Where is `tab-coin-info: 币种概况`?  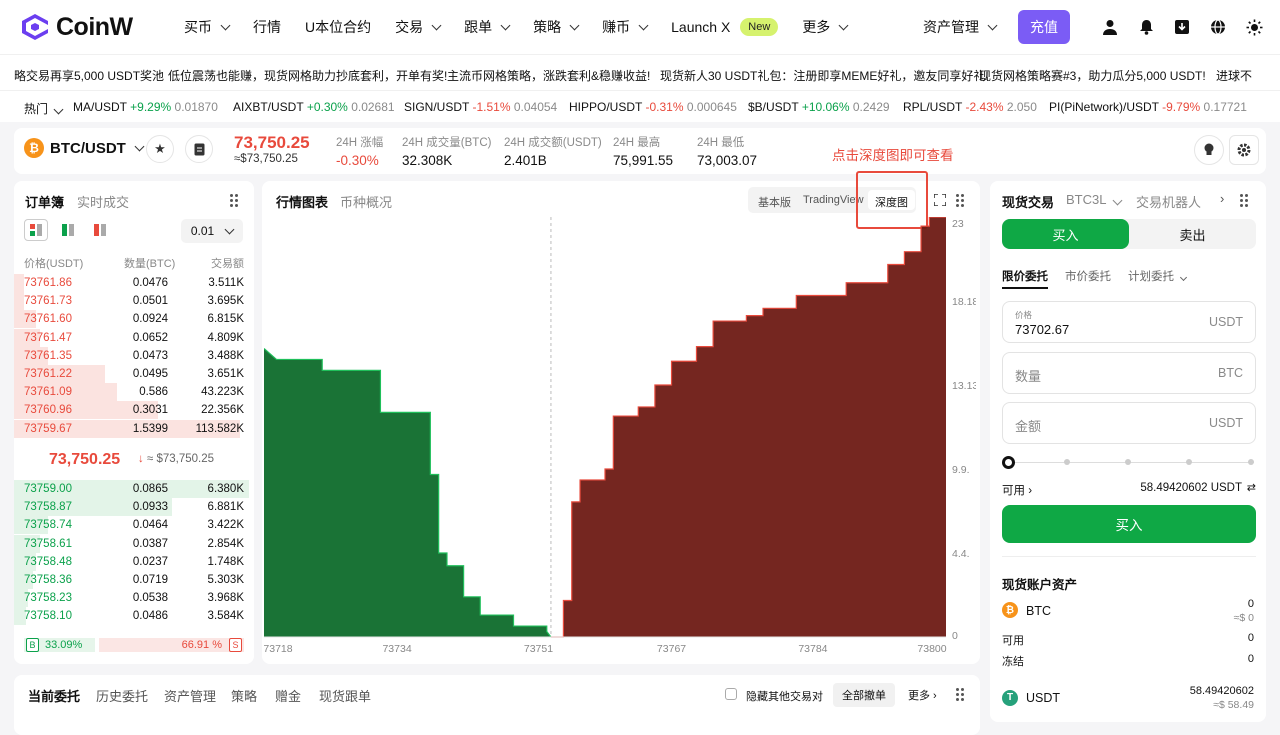
tab-coin-info: 币种概况 is located at coordinates (366, 201).